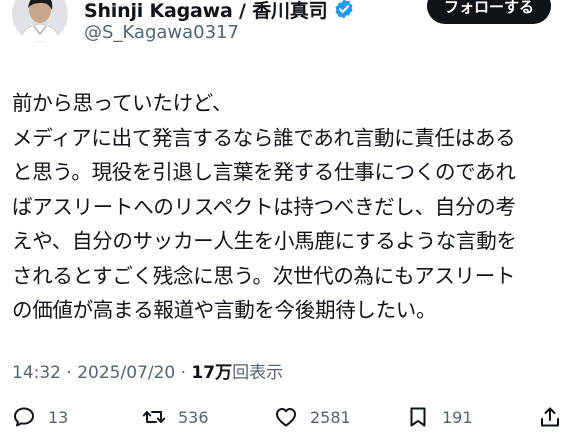 This screenshot has height=432, width=576. I want to click on tweet-line: メディアに出て発言するなら誰であれ言動に責任はある, so click(264, 137).